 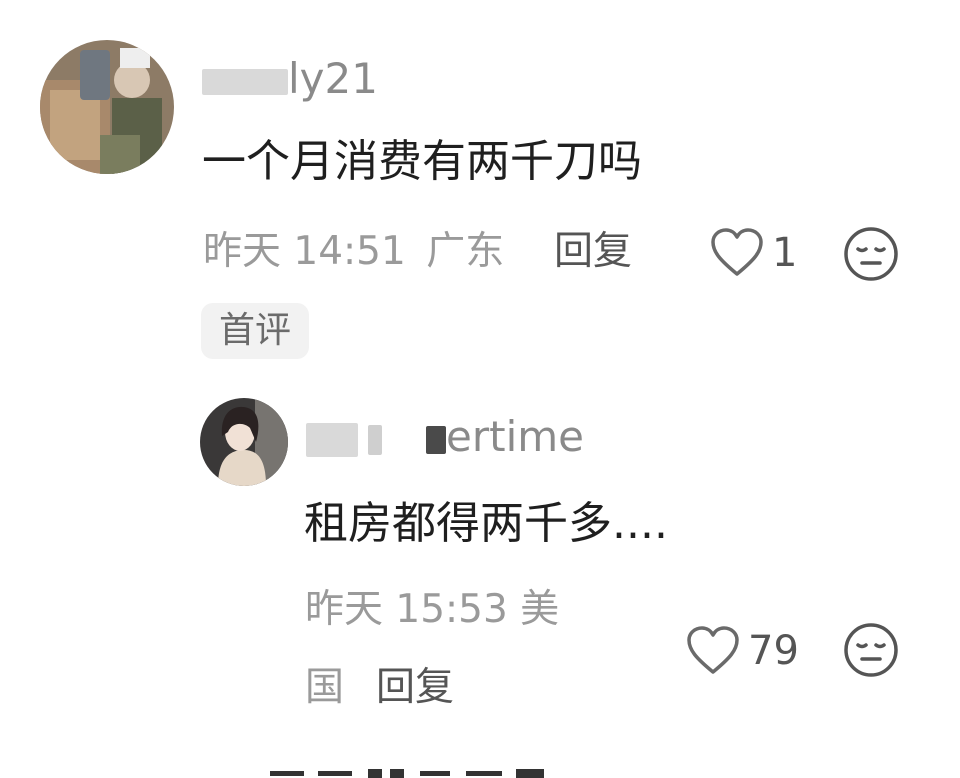 I want to click on comment-location: 广东, so click(x=465, y=251).